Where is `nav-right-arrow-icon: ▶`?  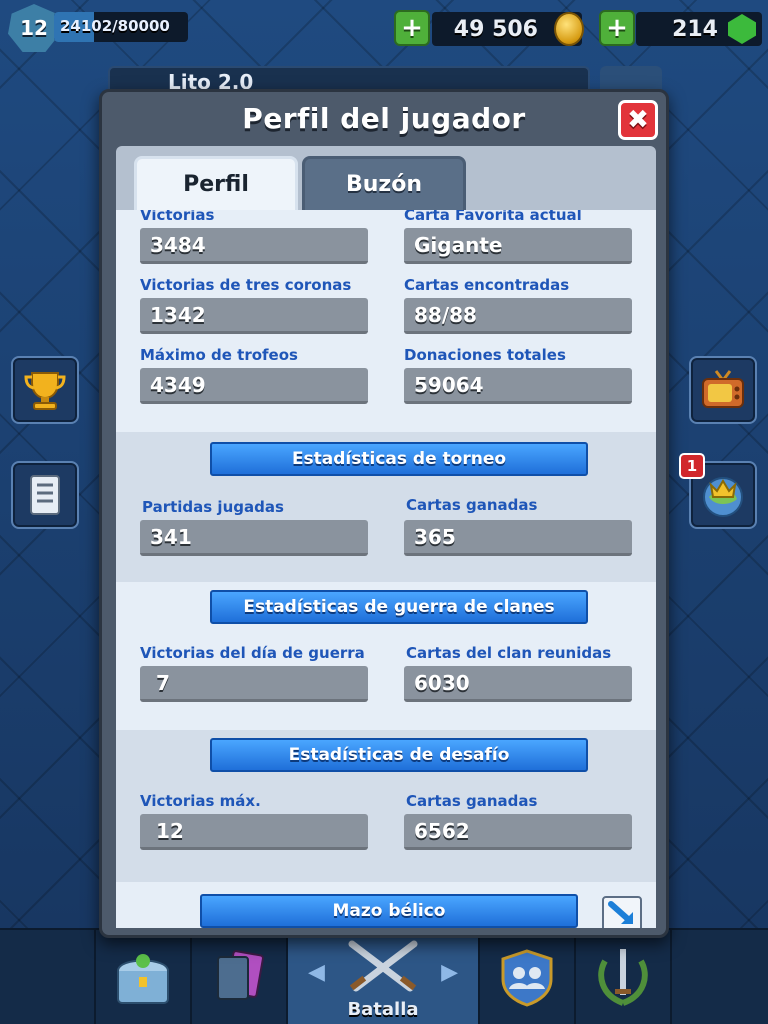
nav-right-arrow-icon: ▶ is located at coordinates (449, 972).